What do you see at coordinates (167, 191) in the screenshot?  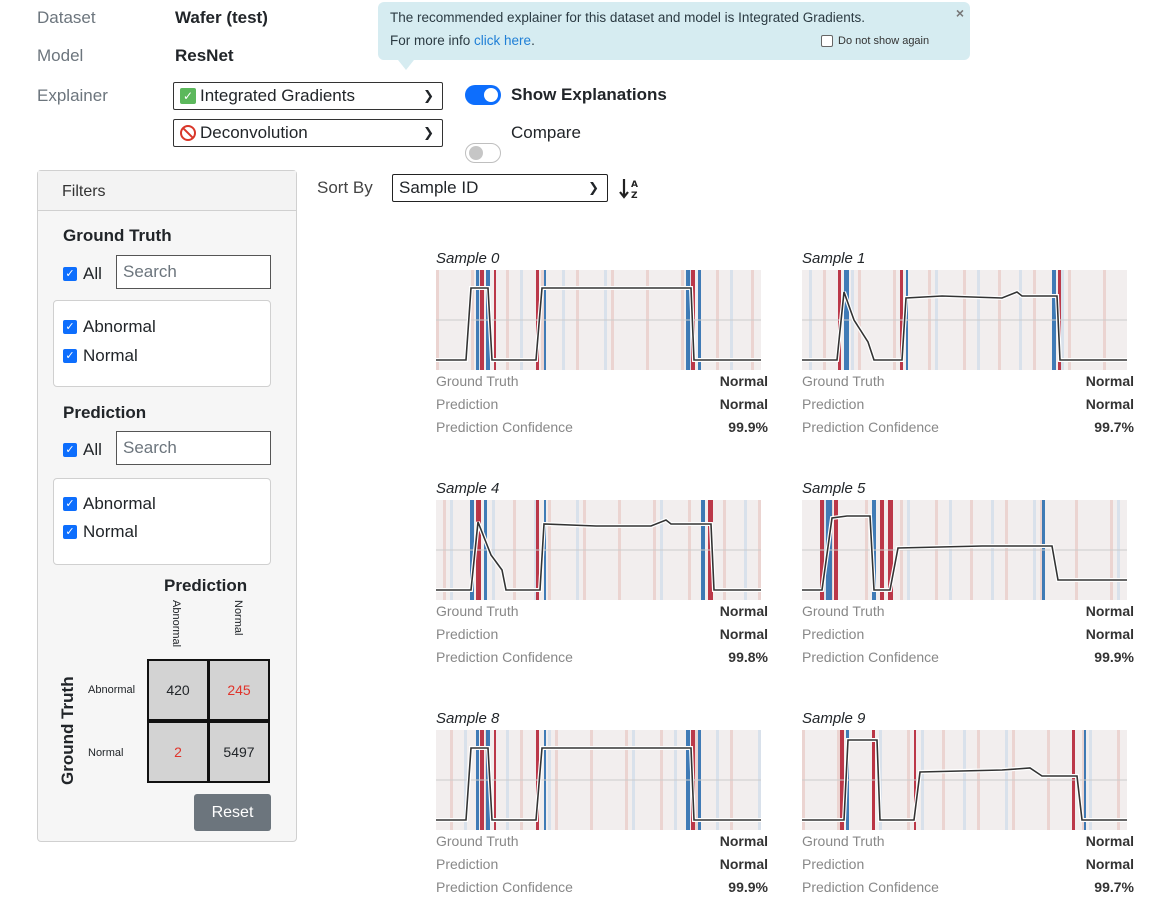 I see `filters-title: Filters` at bounding box center [167, 191].